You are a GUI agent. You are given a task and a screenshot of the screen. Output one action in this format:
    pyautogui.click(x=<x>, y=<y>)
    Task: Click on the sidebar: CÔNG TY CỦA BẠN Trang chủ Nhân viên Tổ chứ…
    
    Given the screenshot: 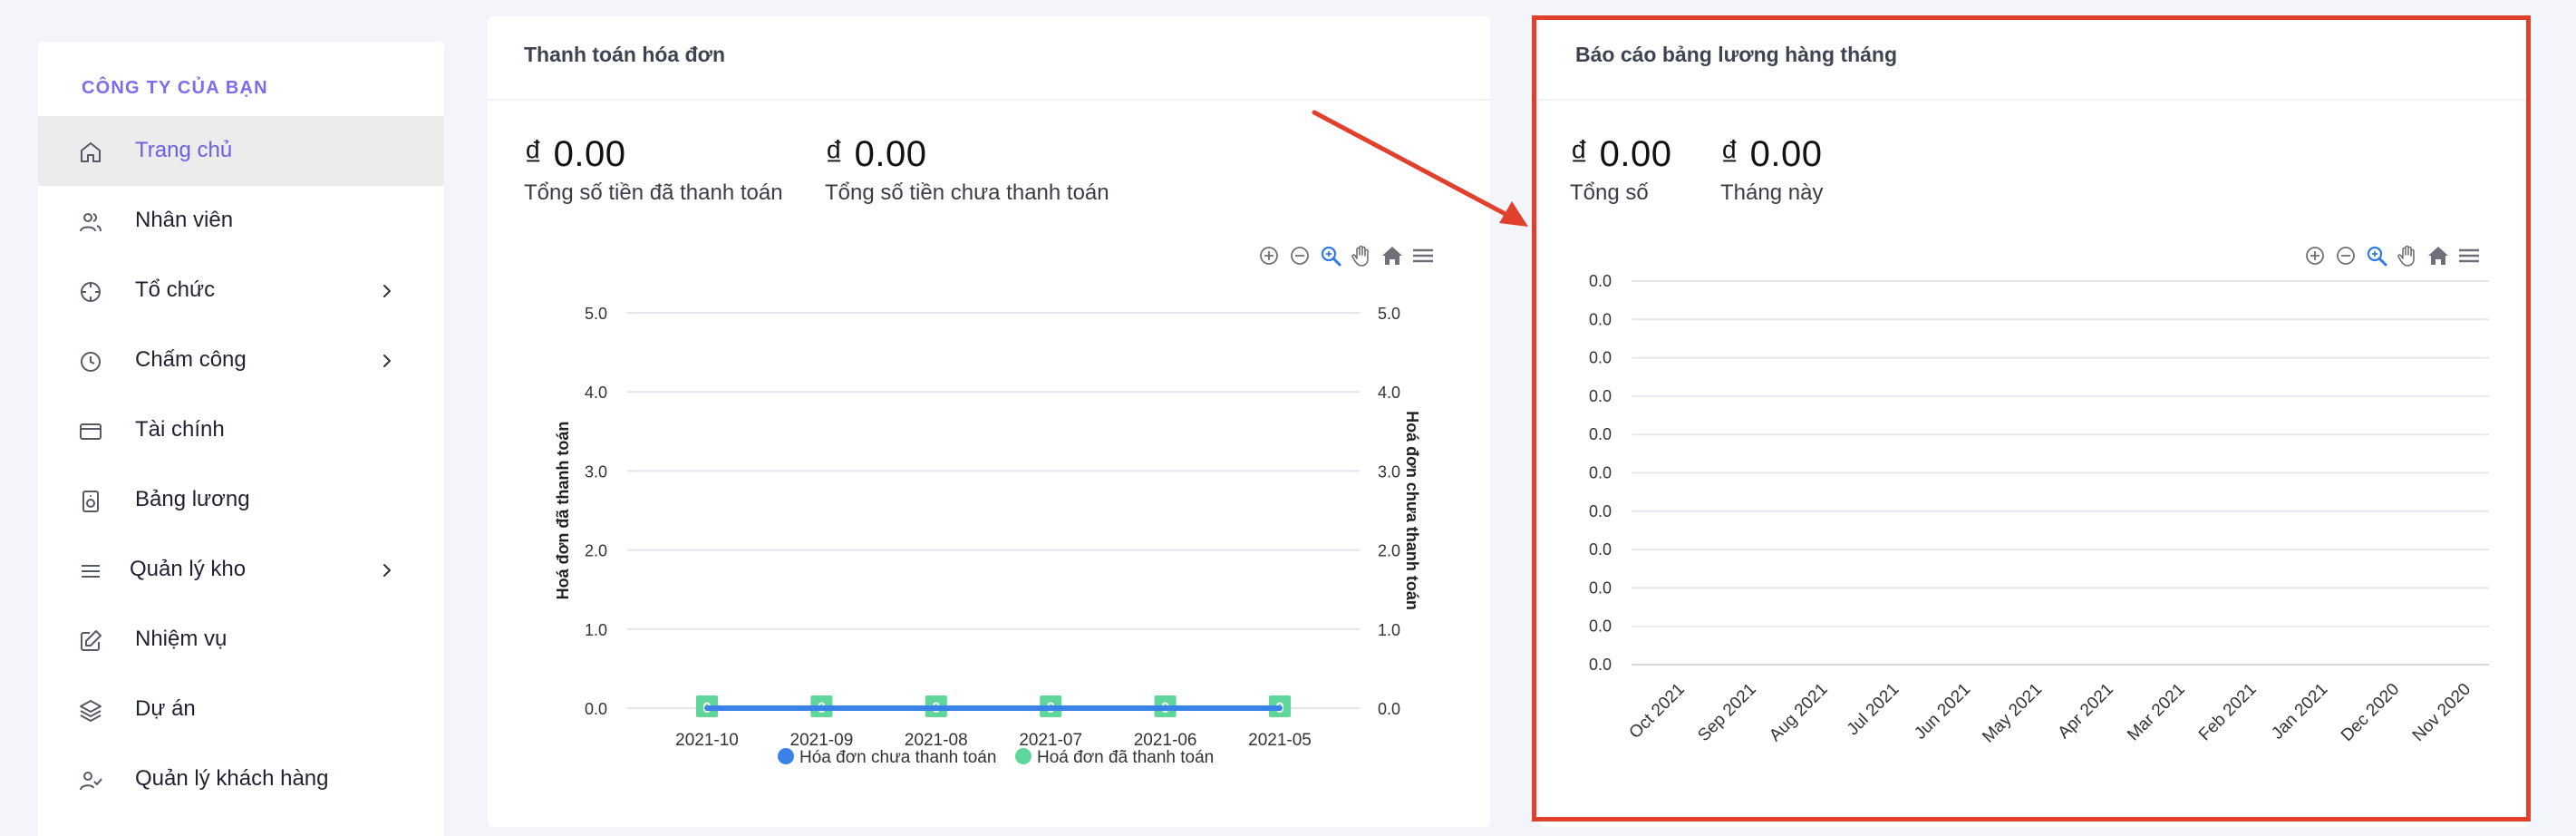 What is the action you would take?
    pyautogui.click(x=241, y=439)
    